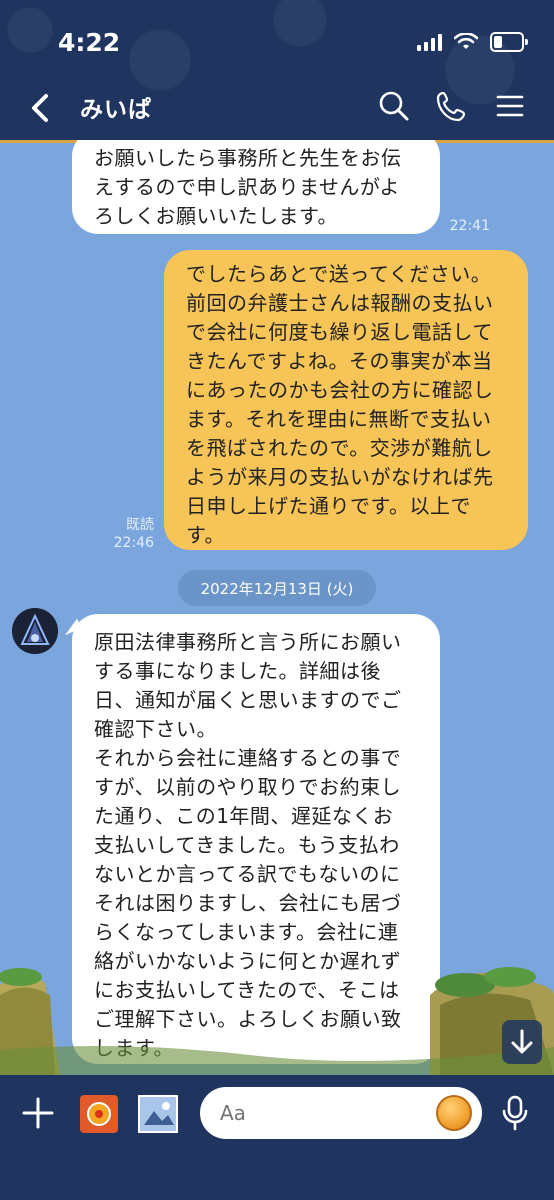 The width and height of the screenshot is (554, 1200). What do you see at coordinates (429, 42) in the screenshot?
I see `cellular-signal-icon` at bounding box center [429, 42].